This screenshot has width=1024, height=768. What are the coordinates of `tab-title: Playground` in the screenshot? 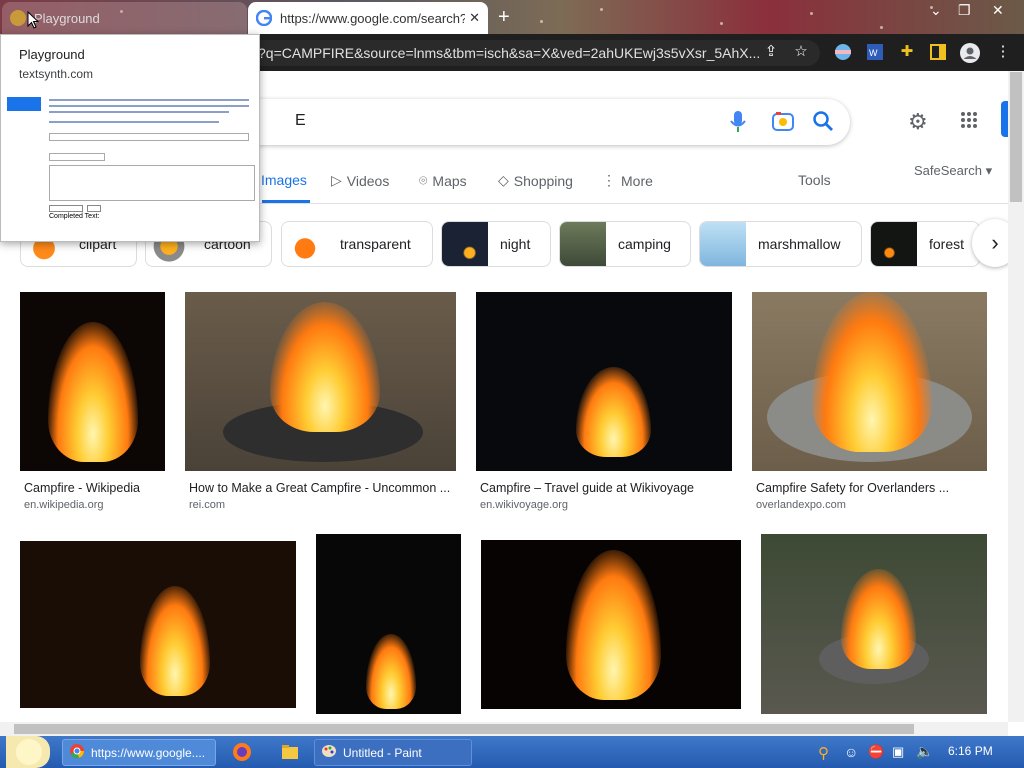 It's located at (67, 18).